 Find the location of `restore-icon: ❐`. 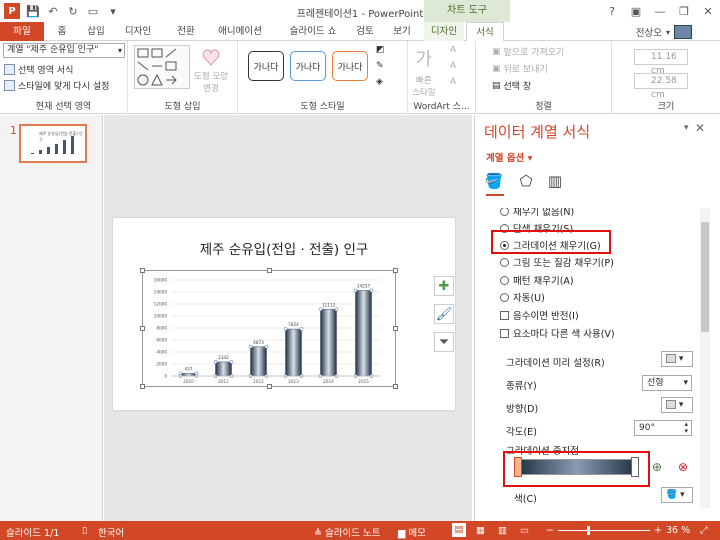

restore-icon: ❐ is located at coordinates (684, 11).